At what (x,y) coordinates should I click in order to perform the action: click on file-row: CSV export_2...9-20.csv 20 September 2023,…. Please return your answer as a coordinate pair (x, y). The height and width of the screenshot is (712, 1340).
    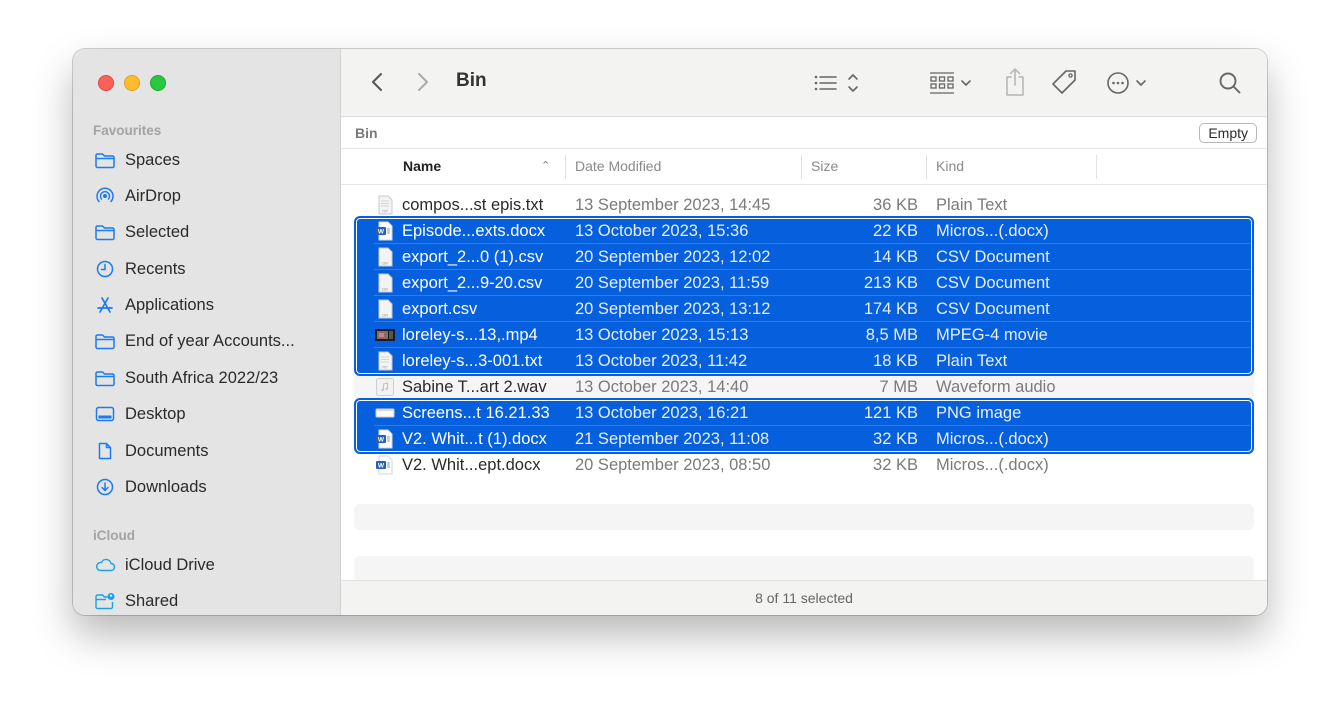
    Looking at the image, I should click on (804, 283).